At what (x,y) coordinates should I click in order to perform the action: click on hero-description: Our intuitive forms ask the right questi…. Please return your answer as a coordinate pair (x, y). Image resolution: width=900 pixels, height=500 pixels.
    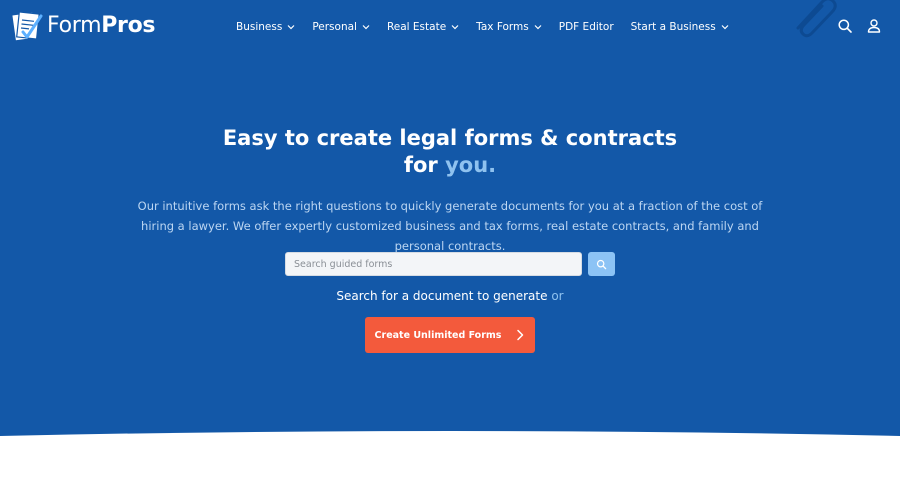
    Looking at the image, I should click on (450, 226).